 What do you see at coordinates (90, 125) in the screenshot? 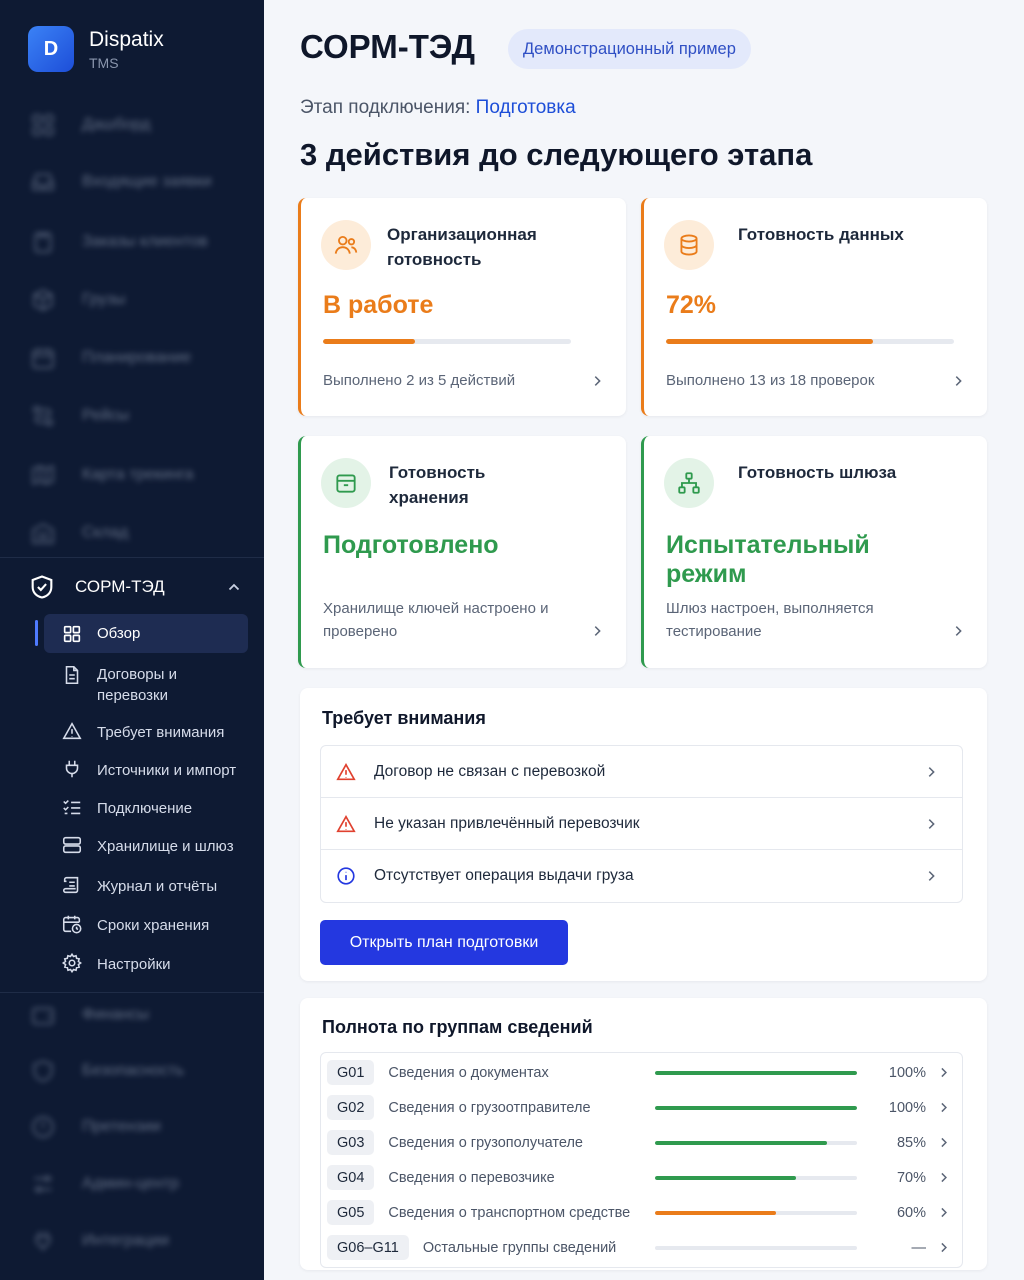
I see `sidebar-item-dashboard: Дашборд` at bounding box center [90, 125].